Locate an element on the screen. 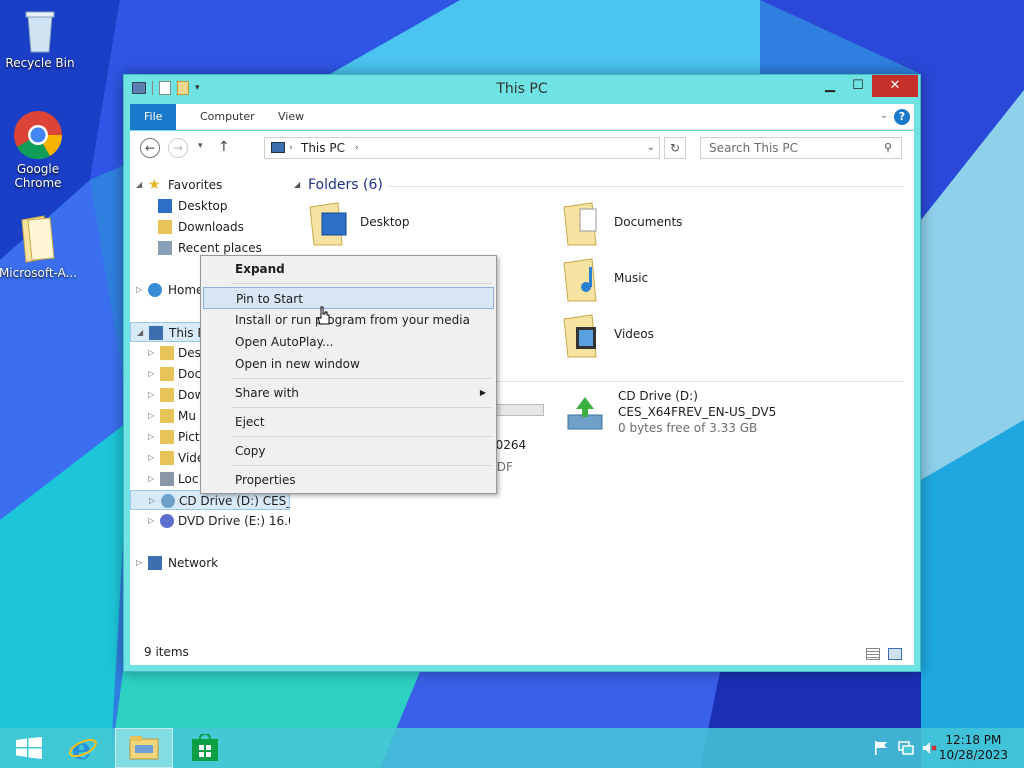 Image resolution: width=1024 pixels, height=768 pixels. desktop-folder-icon is located at coordinates (328, 224).